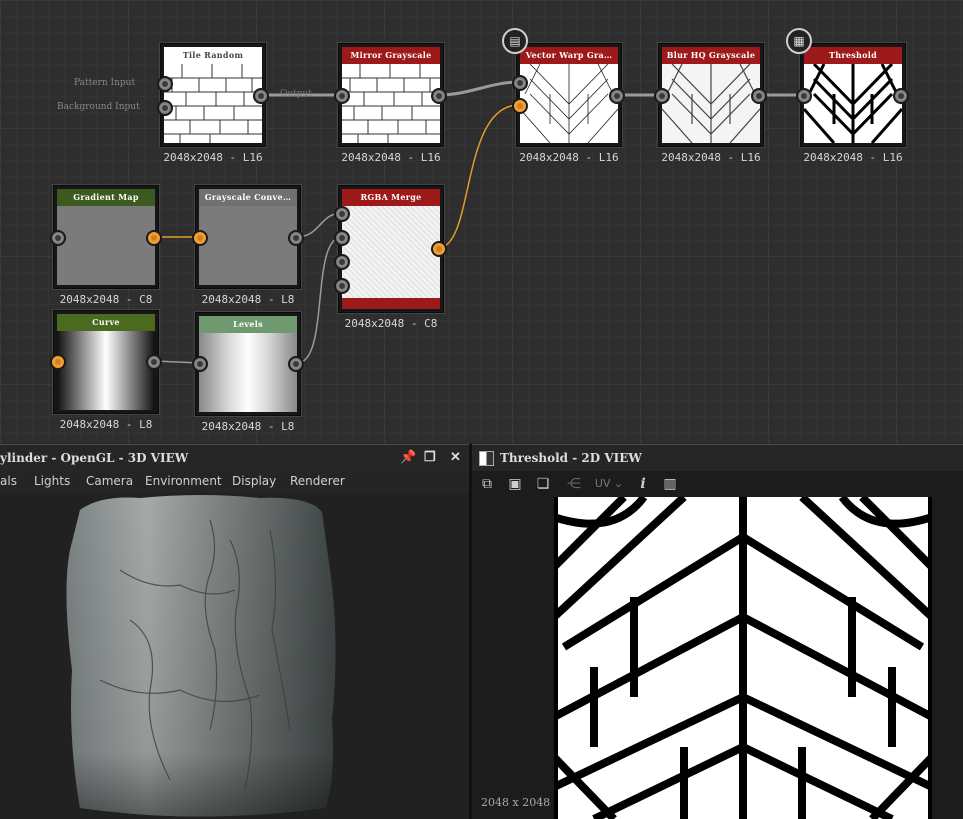 Image resolution: width=963 pixels, height=819 pixels. What do you see at coordinates (711, 55) in the screenshot?
I see `node-title: Blur HQ Grayscale` at bounding box center [711, 55].